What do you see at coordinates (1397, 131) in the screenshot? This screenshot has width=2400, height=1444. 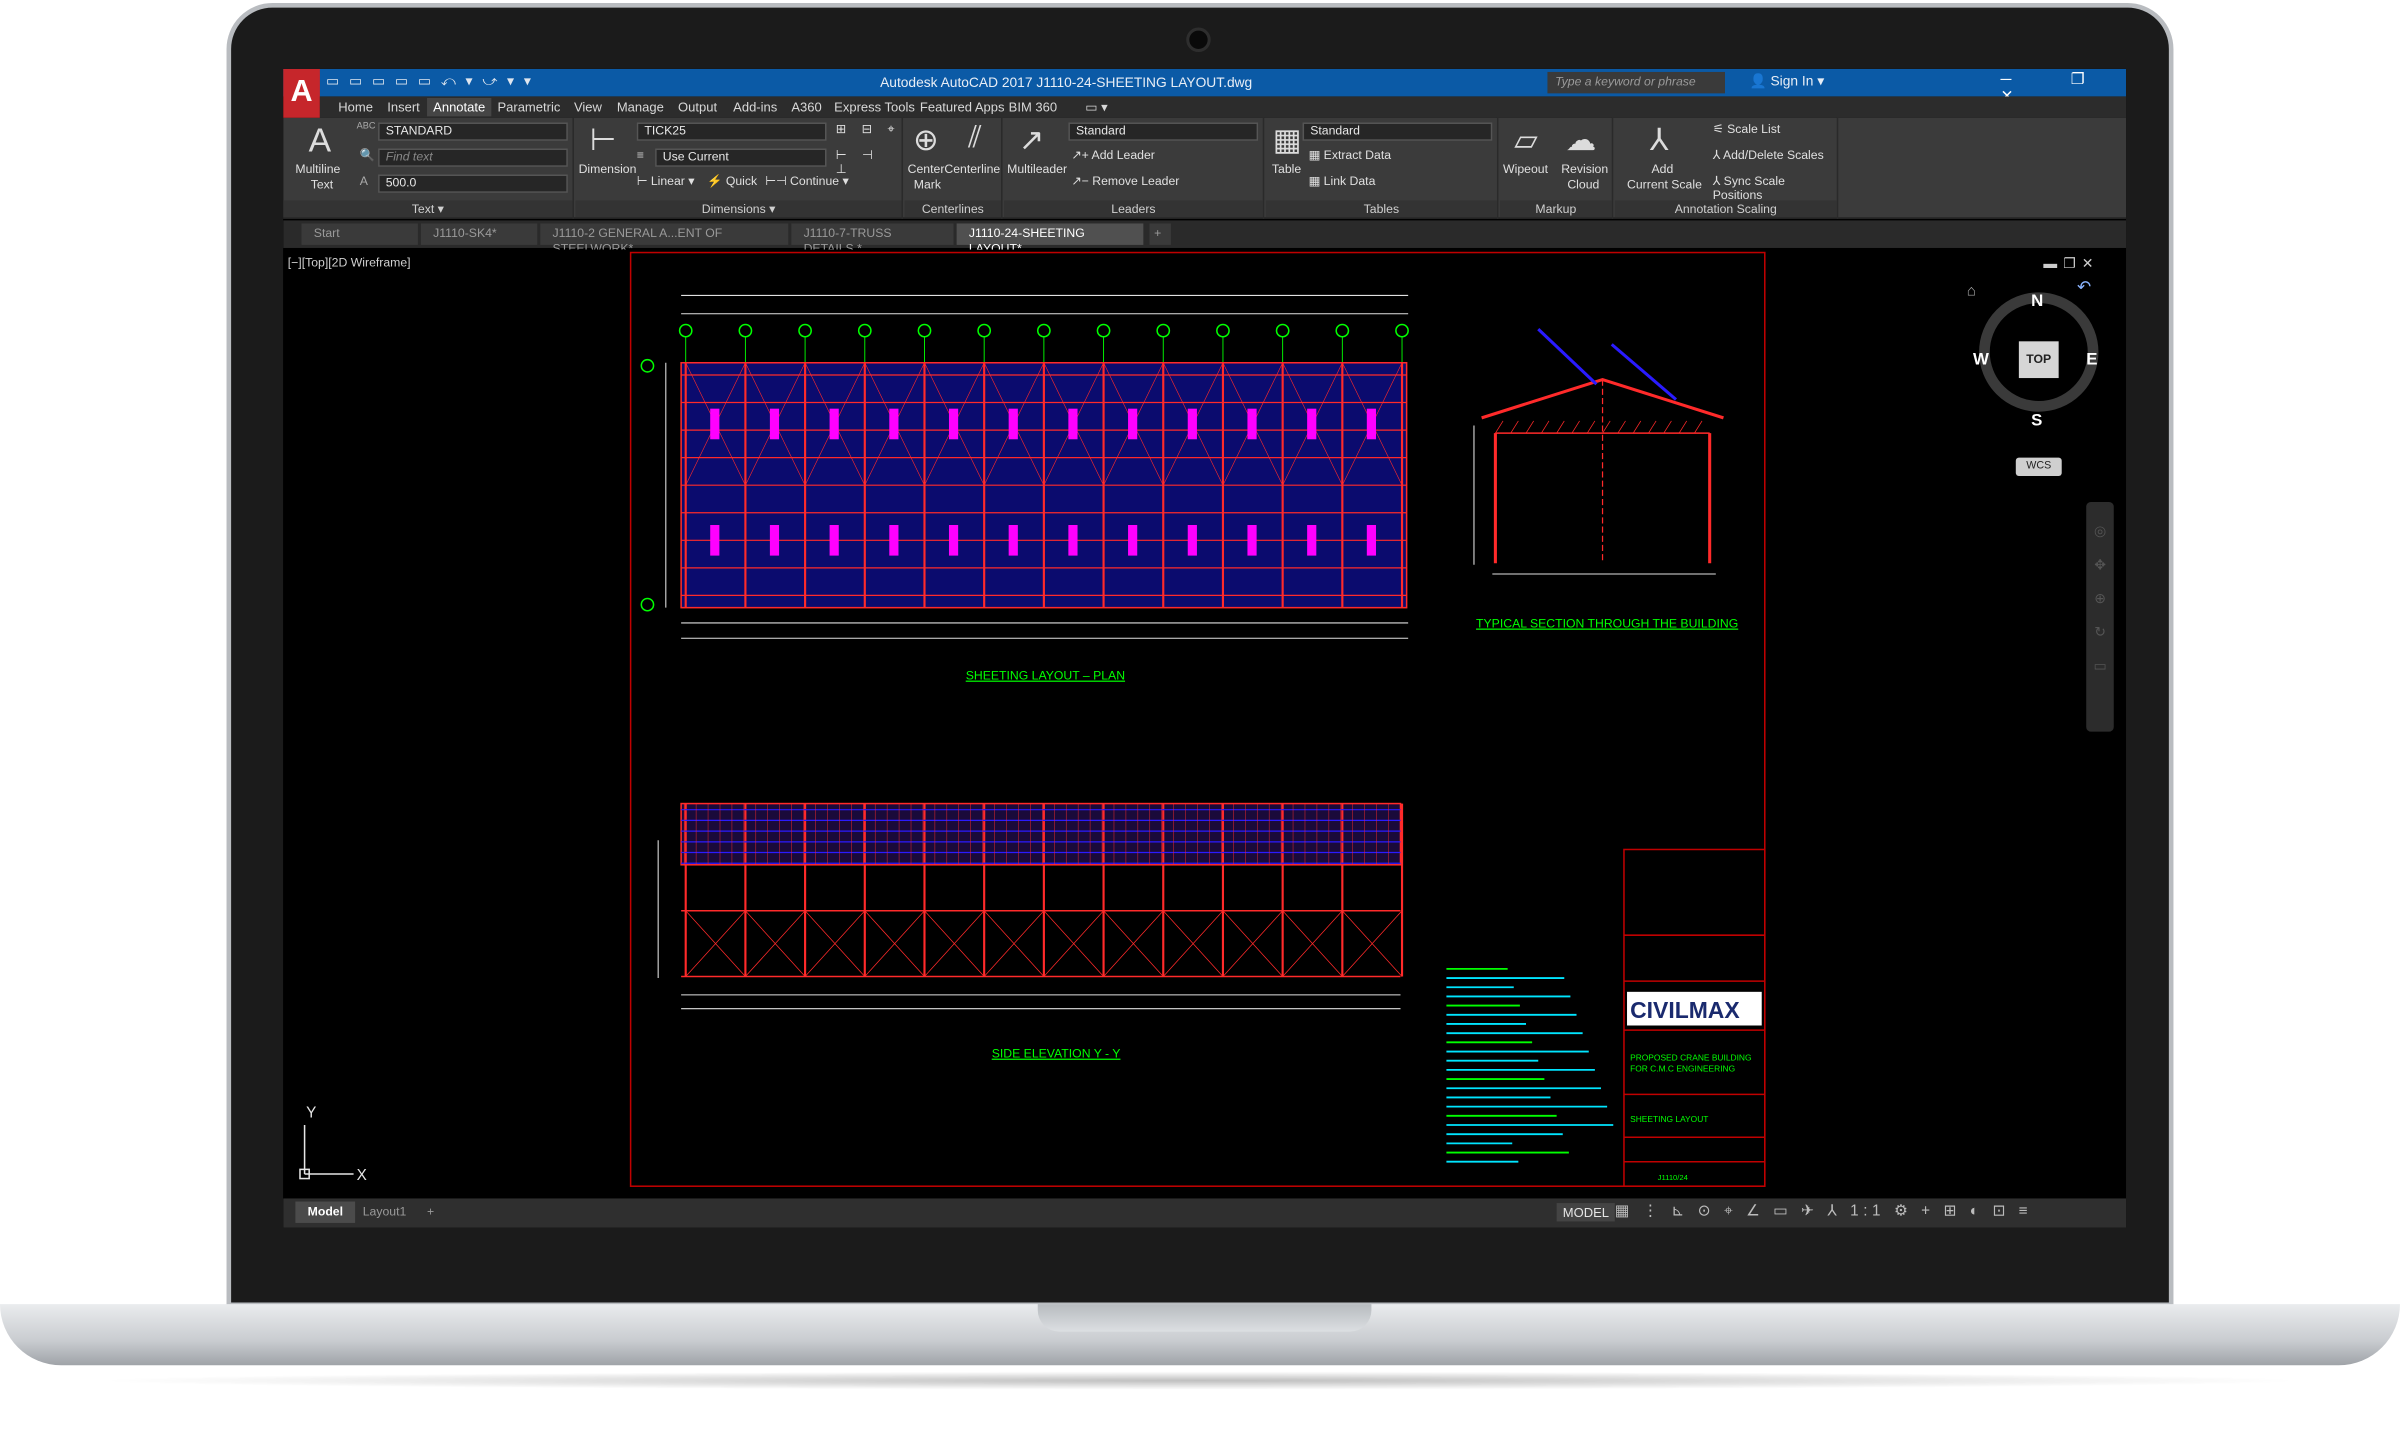 I see `table-style-select: Standard` at bounding box center [1397, 131].